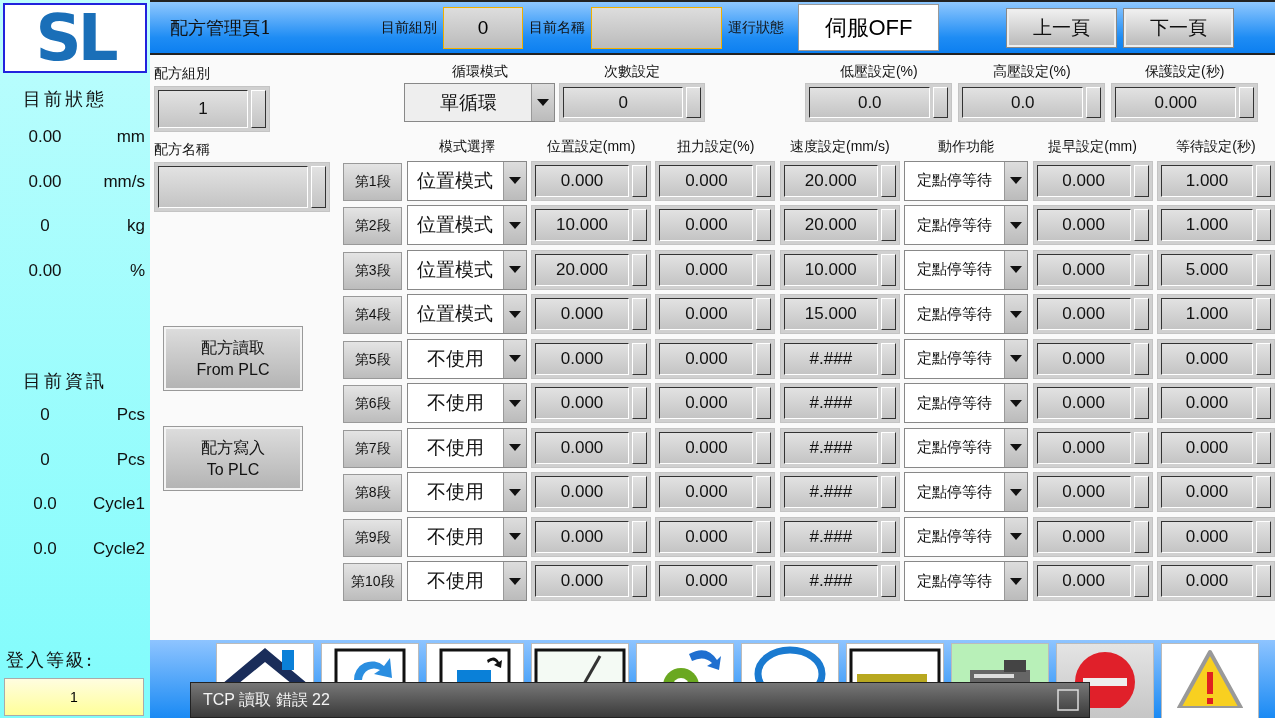  Describe the element at coordinates (233, 358) in the screenshot. I see `read-recipe-button: 配方讀取 From PLC` at that location.